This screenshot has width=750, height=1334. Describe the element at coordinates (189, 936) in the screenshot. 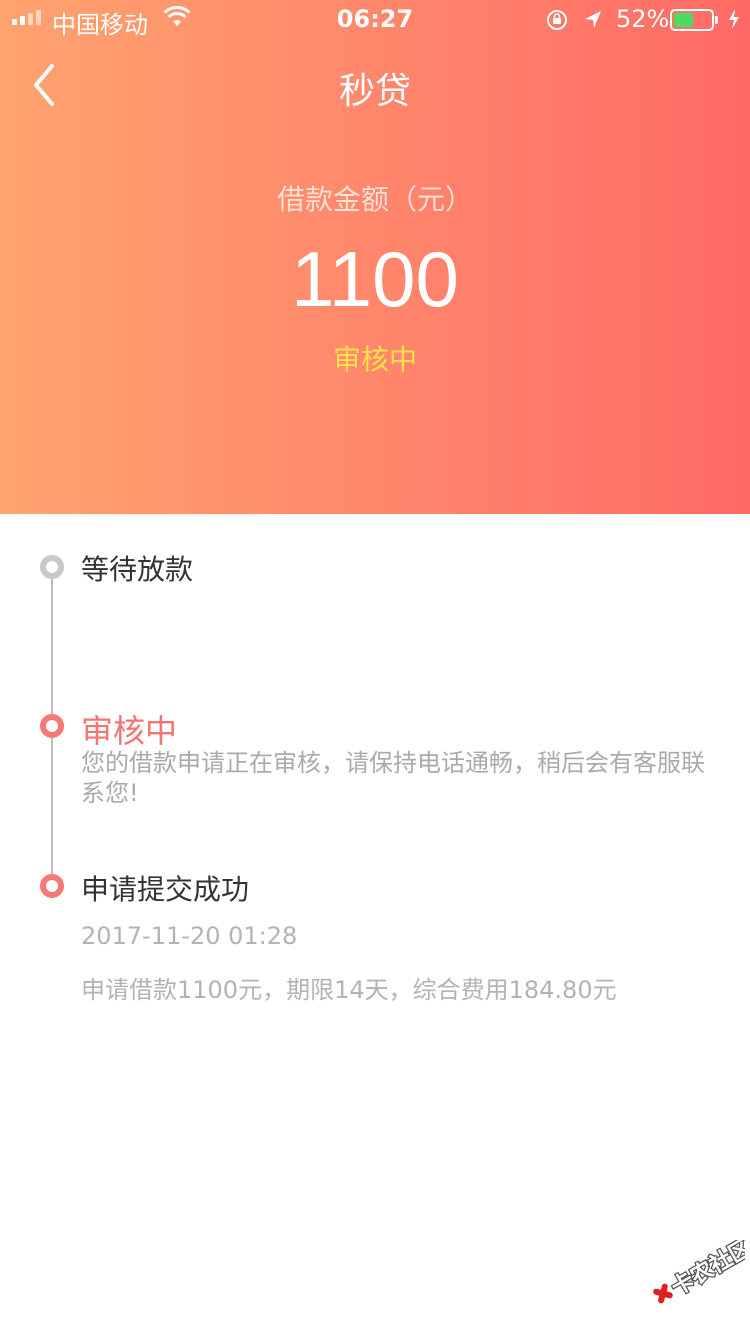

I see `step-timestamp: 2017-11-20 01:28` at that location.